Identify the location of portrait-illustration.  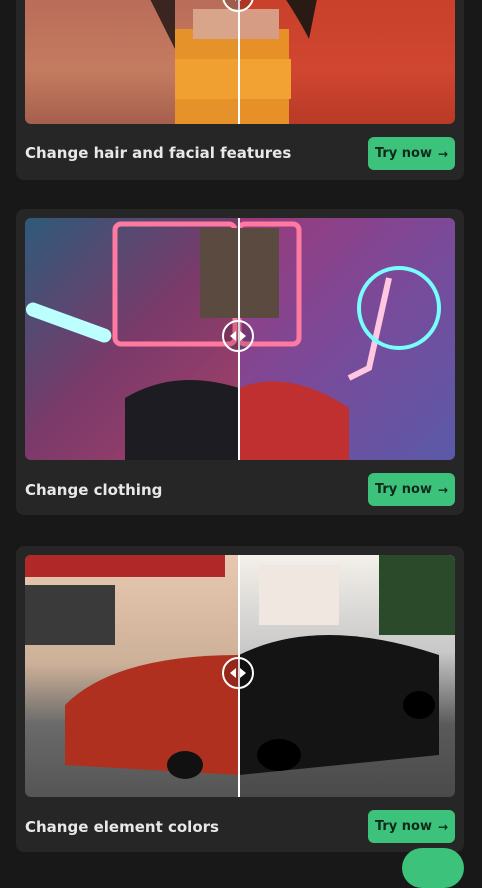
(194, 62).